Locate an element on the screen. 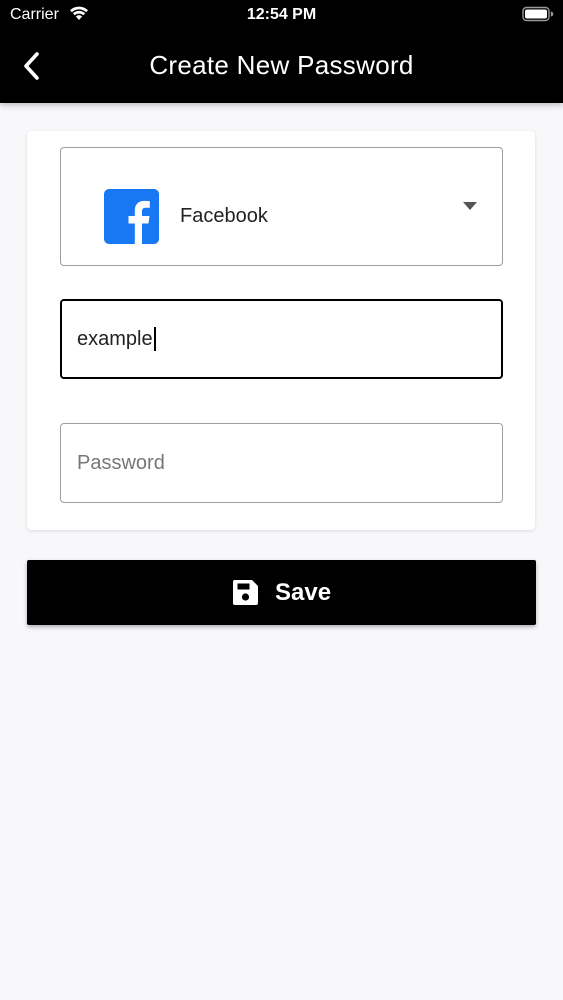 Image resolution: width=563 pixels, height=1000 pixels. save-button-label: Save is located at coordinates (303, 592).